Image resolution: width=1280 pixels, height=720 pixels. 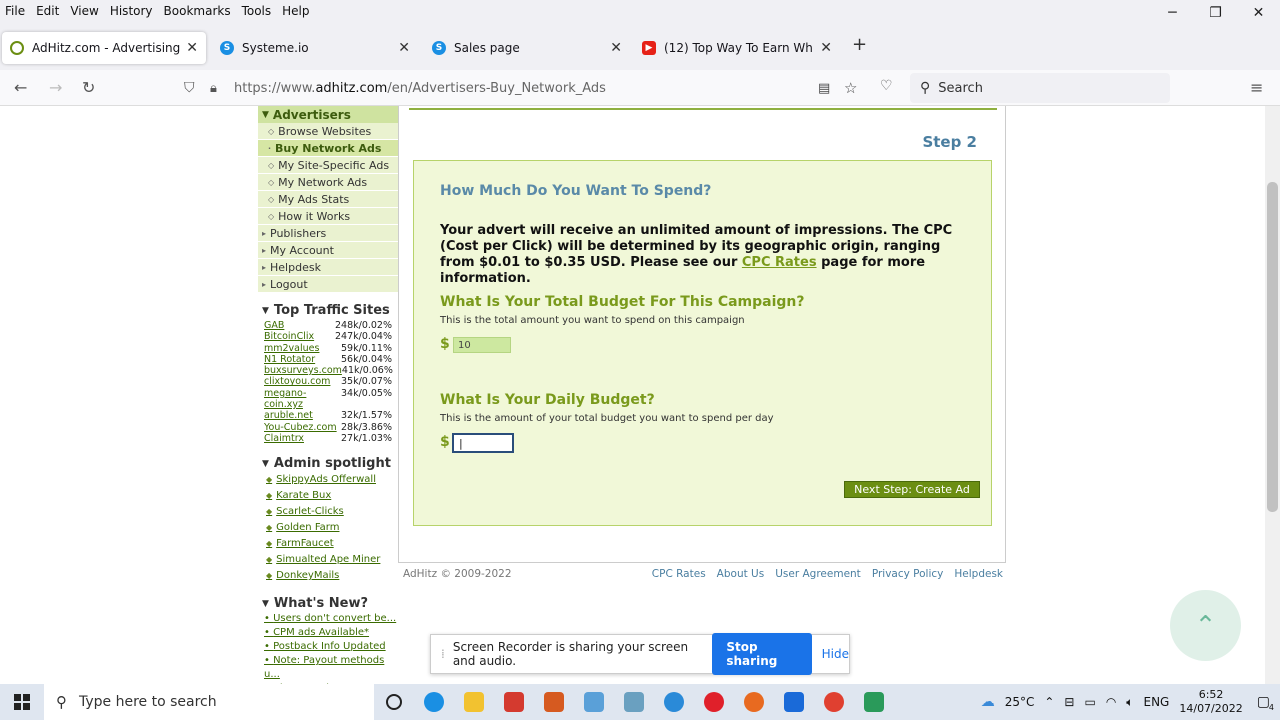 I want to click on footer-link-about-us: About Us, so click(x=741, y=574).